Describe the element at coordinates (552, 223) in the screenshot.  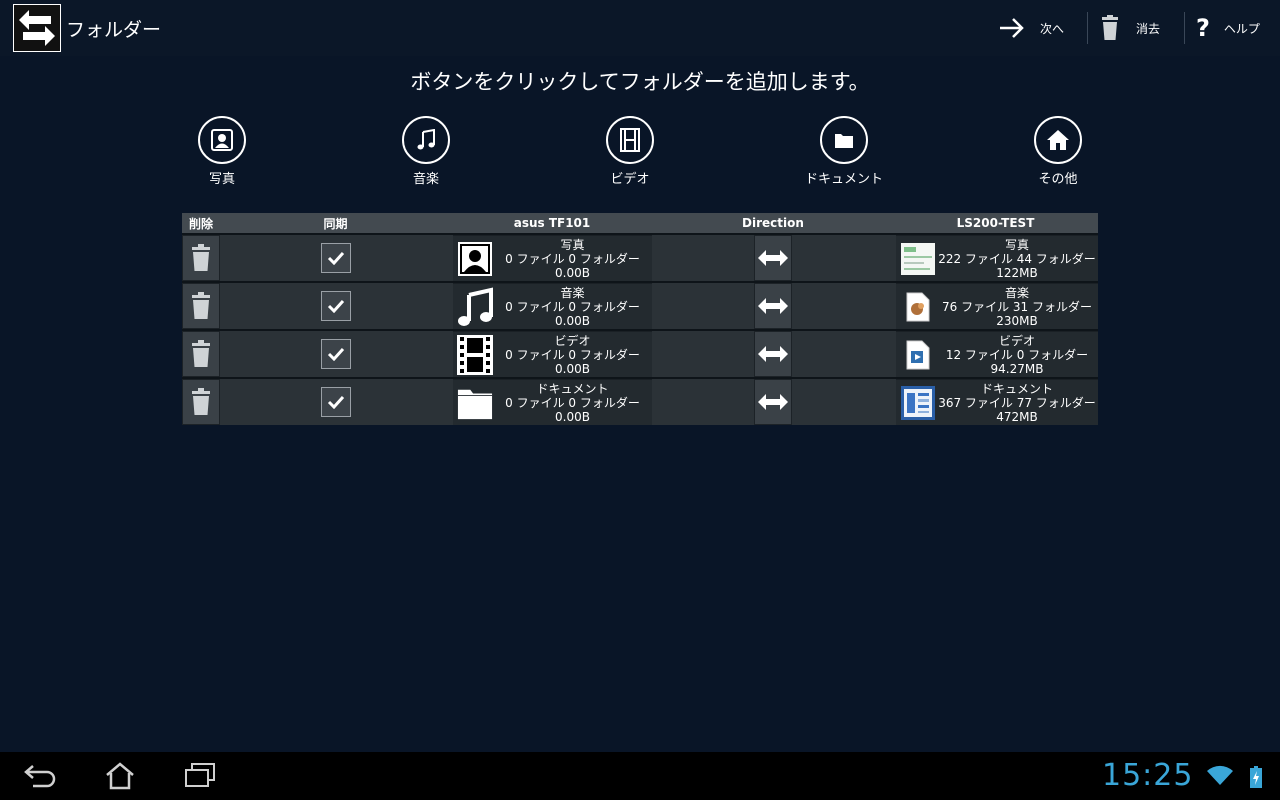
I see `header-local: asus TF101` at that location.